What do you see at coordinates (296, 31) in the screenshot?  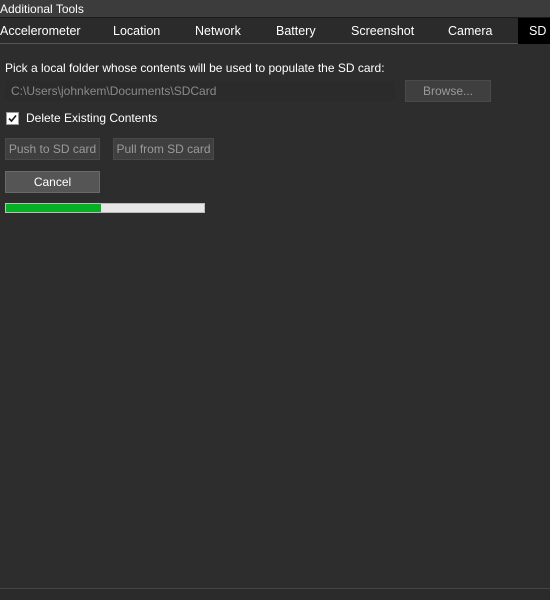 I see `tab-battery: Battery` at bounding box center [296, 31].